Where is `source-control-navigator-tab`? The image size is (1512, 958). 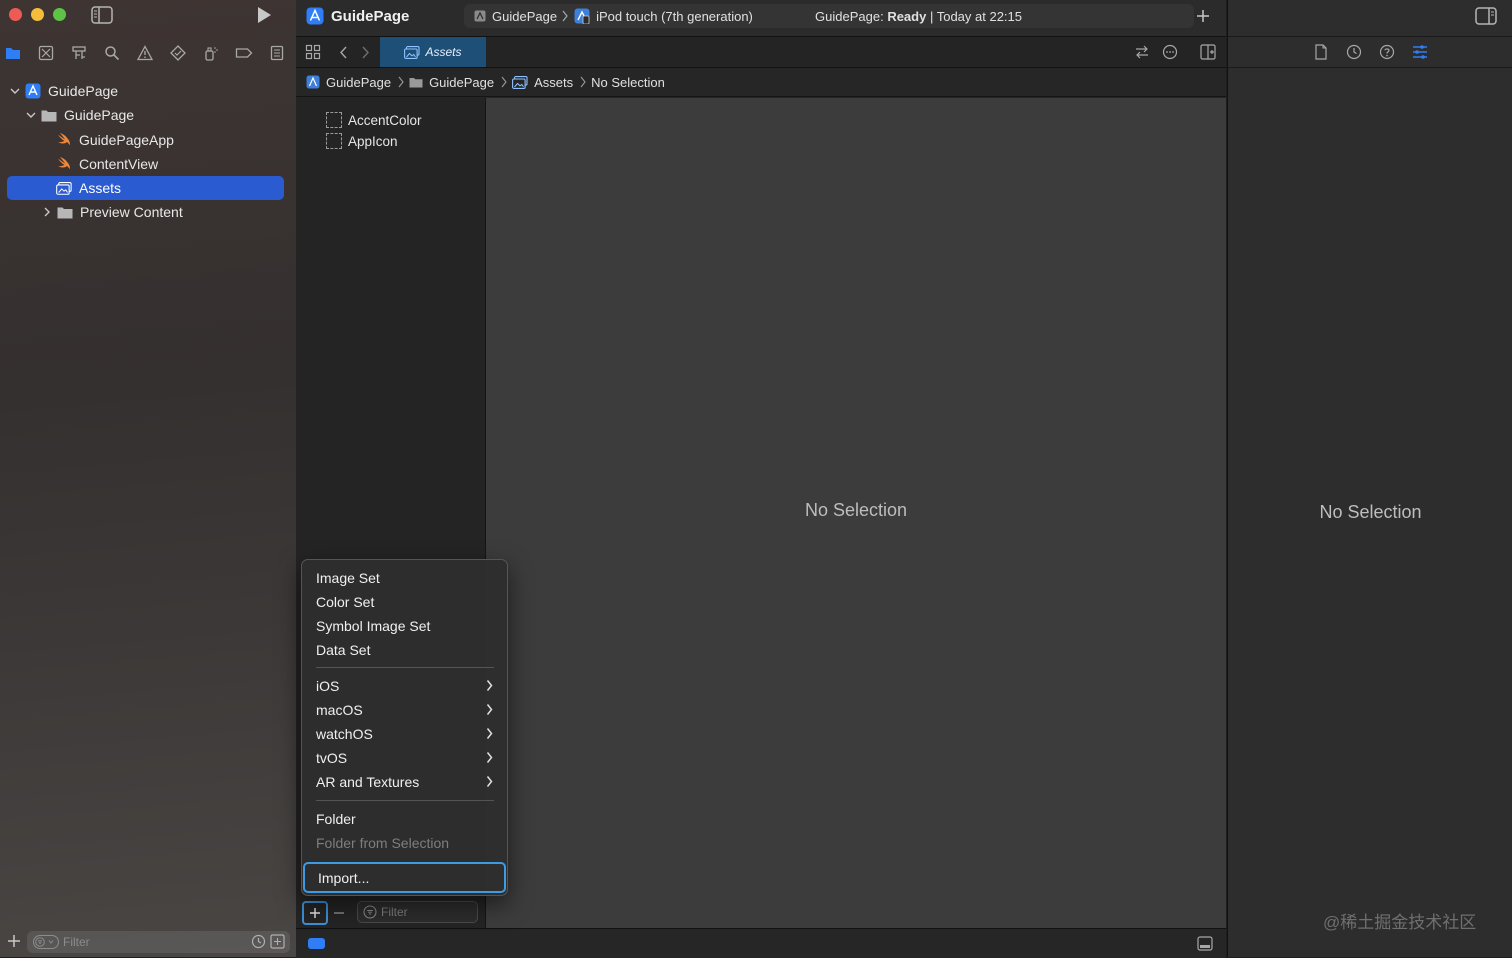
source-control-navigator-tab is located at coordinates (46, 53).